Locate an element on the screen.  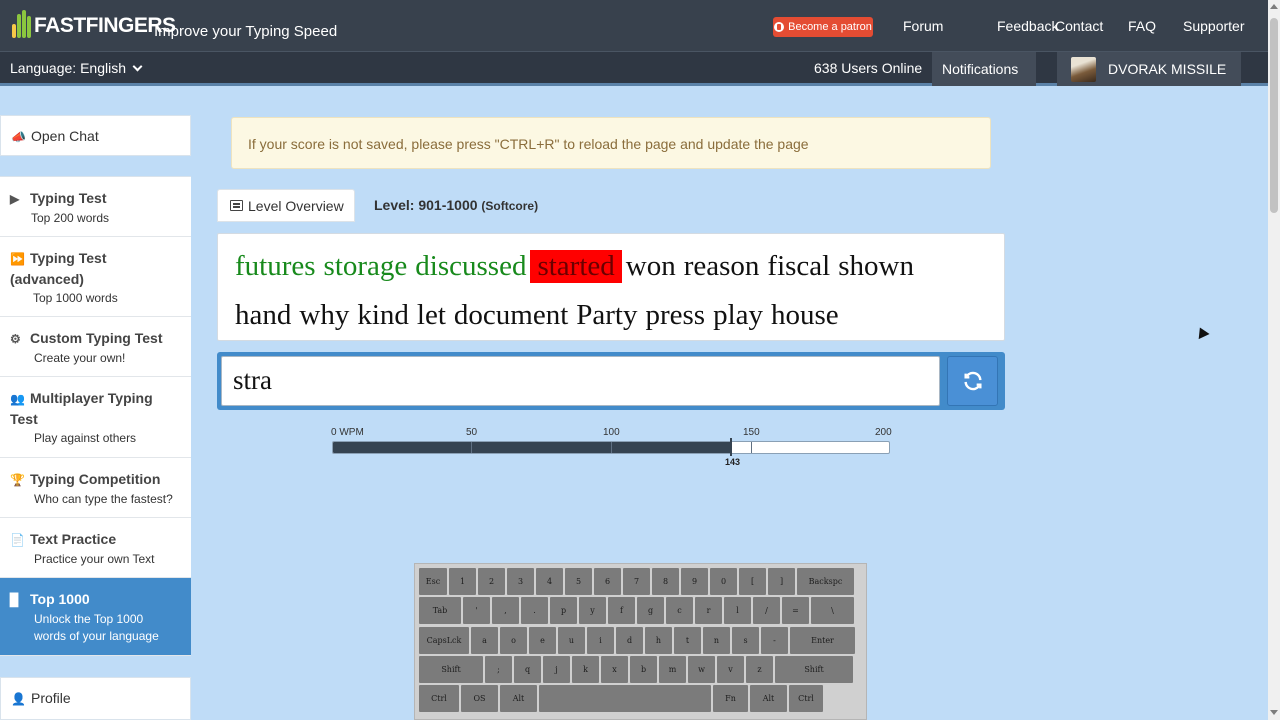
scroll-up-icon is located at coordinates (1274, 6).